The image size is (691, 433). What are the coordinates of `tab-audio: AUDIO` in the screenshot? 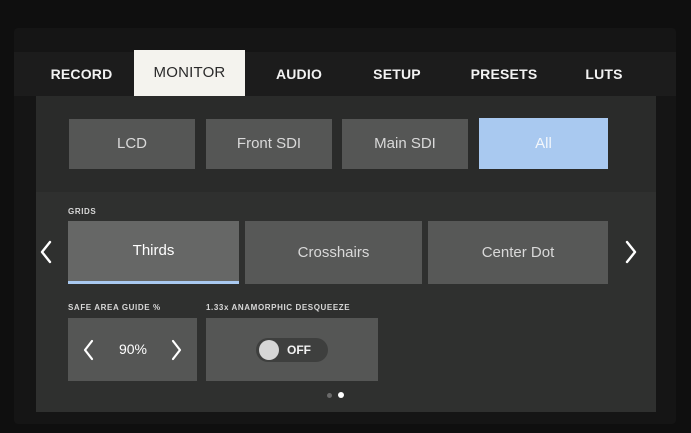 It's located at (299, 74).